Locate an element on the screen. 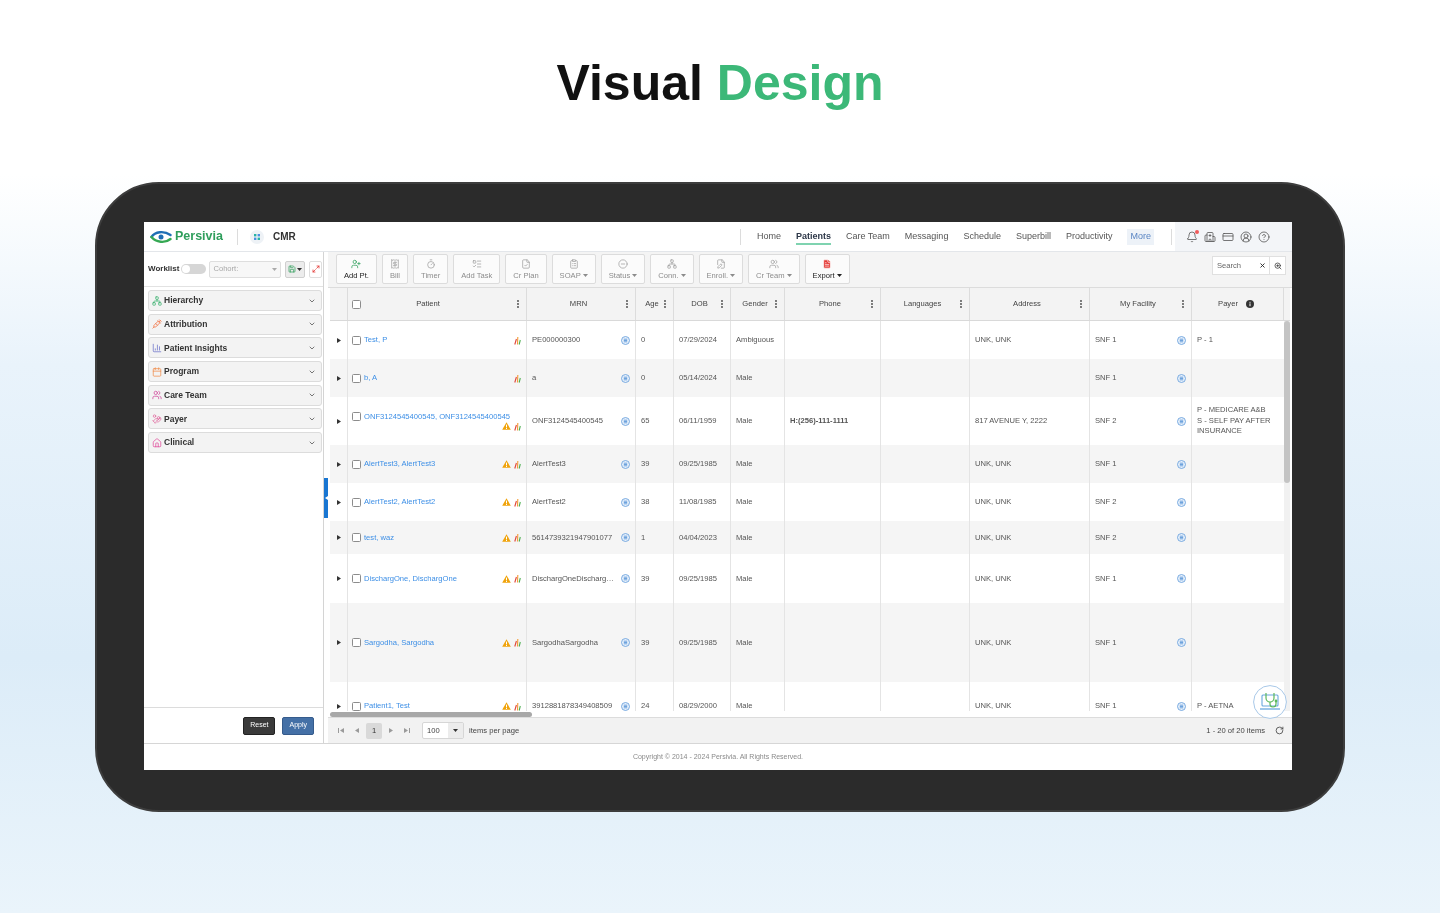  nav-link: Patients is located at coordinates (813, 237).